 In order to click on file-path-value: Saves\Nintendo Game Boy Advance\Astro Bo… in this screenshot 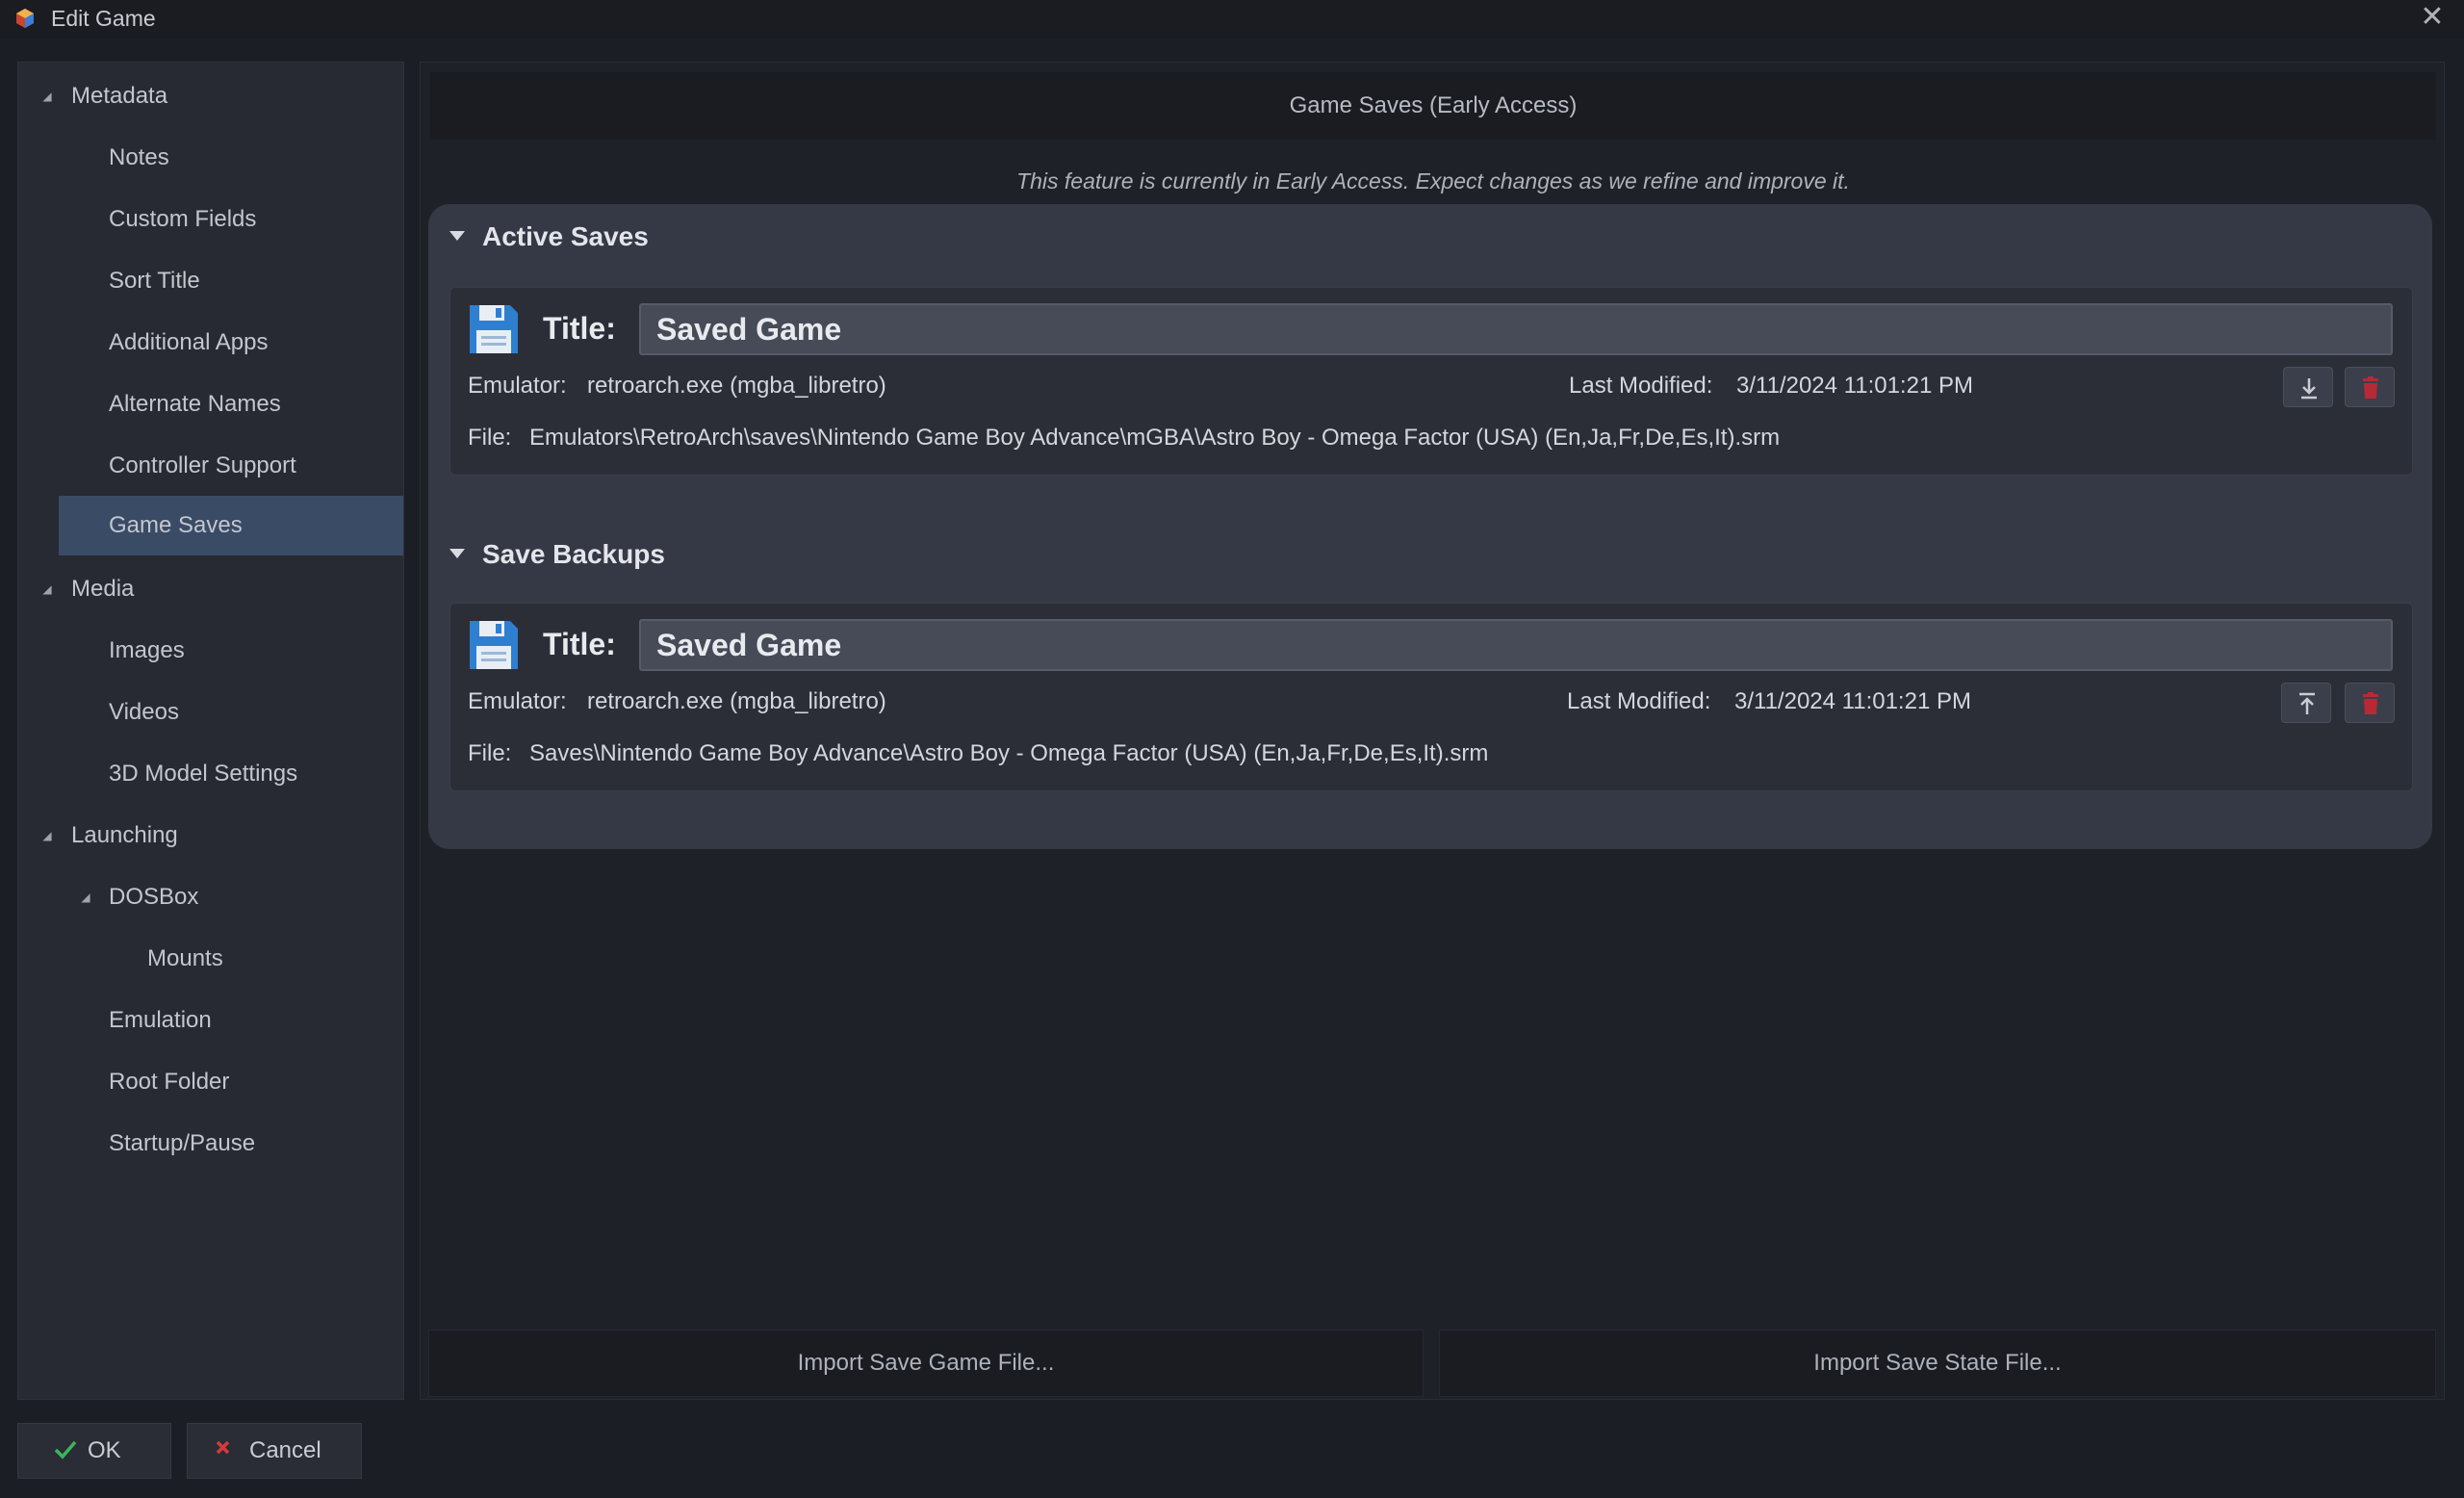, I will do `click(1009, 753)`.